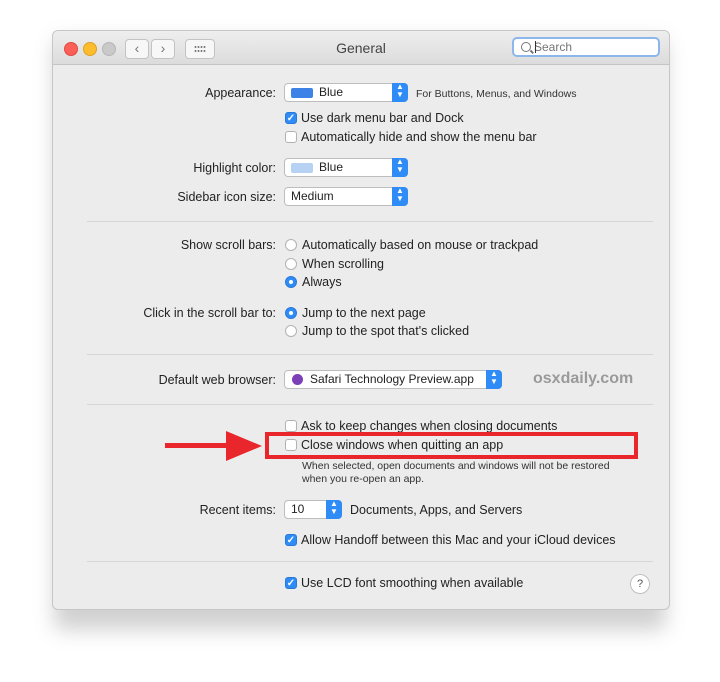  What do you see at coordinates (291, 282) in the screenshot?
I see `scroll-always-radio` at bounding box center [291, 282].